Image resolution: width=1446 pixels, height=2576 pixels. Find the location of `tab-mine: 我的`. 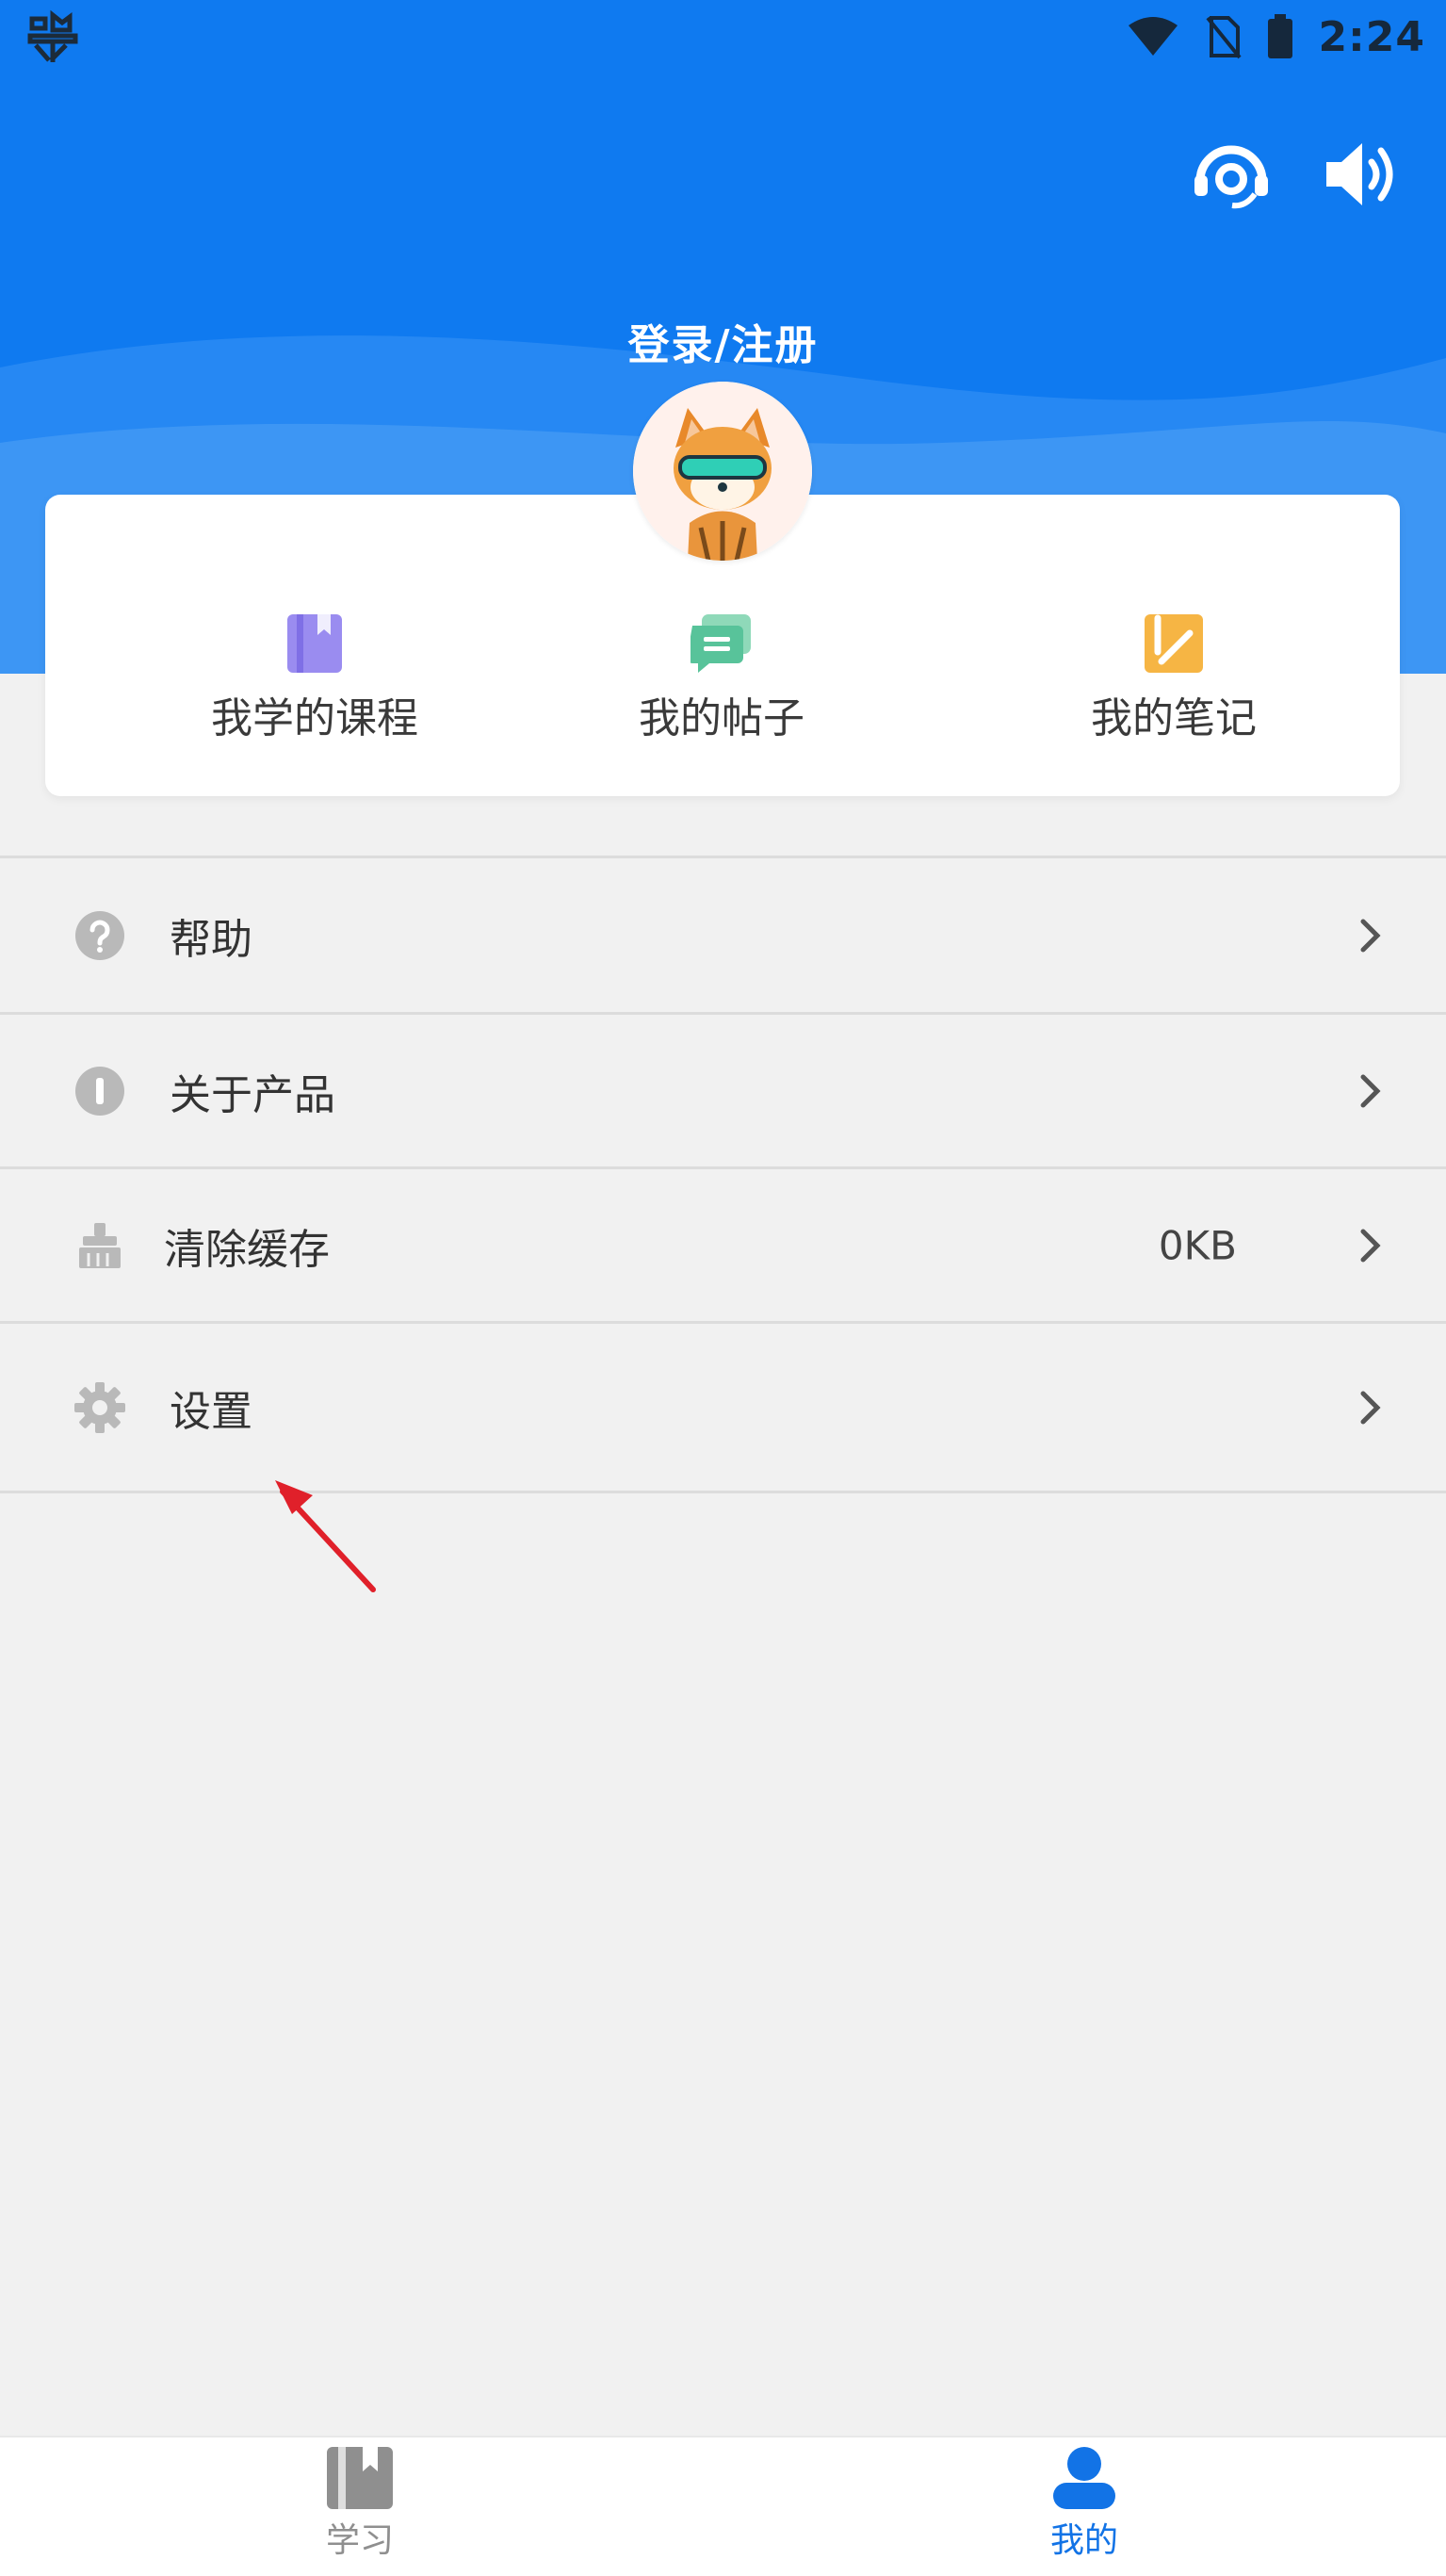

tab-mine: 我的 is located at coordinates (1084, 2503).